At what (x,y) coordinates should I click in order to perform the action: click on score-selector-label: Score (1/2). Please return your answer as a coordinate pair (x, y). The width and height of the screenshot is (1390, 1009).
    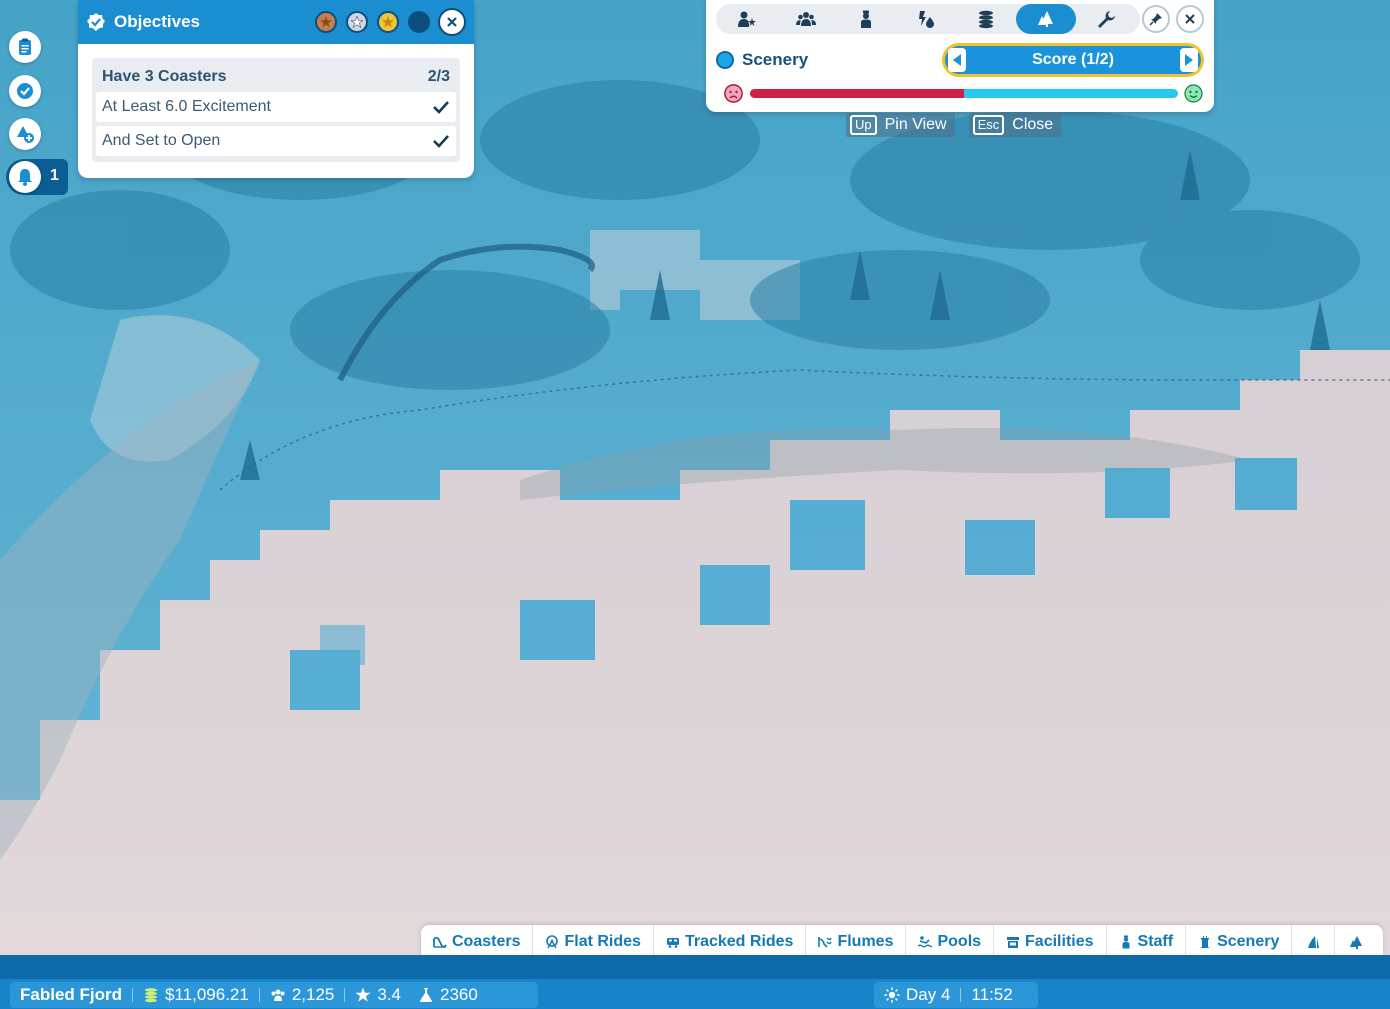
    Looking at the image, I should click on (1073, 59).